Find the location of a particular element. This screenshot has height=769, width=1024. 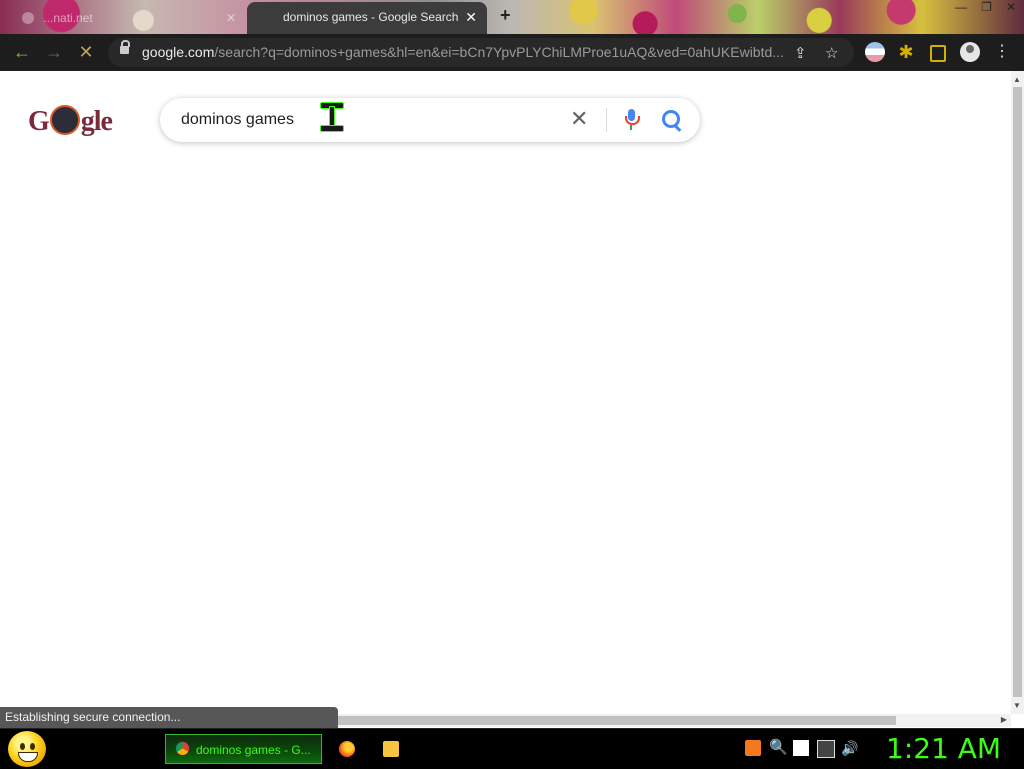

mouse-cursor-ibeam-icon is located at coordinates (332, 117).